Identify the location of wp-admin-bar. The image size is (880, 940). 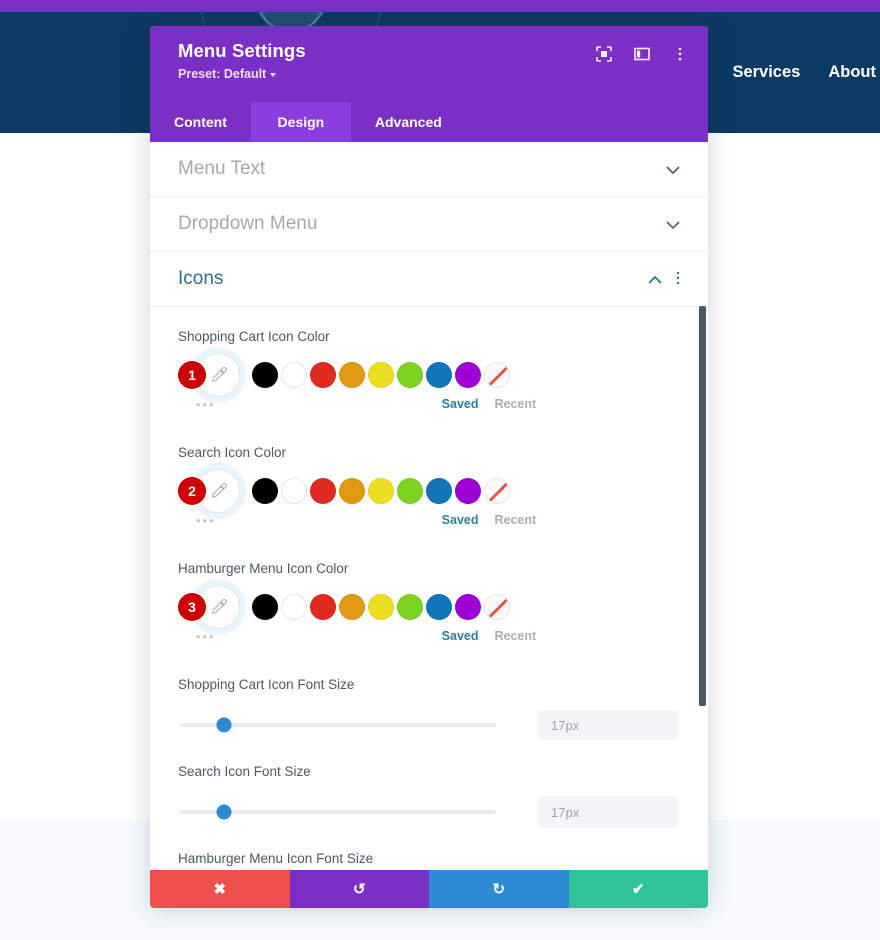
(440, 6).